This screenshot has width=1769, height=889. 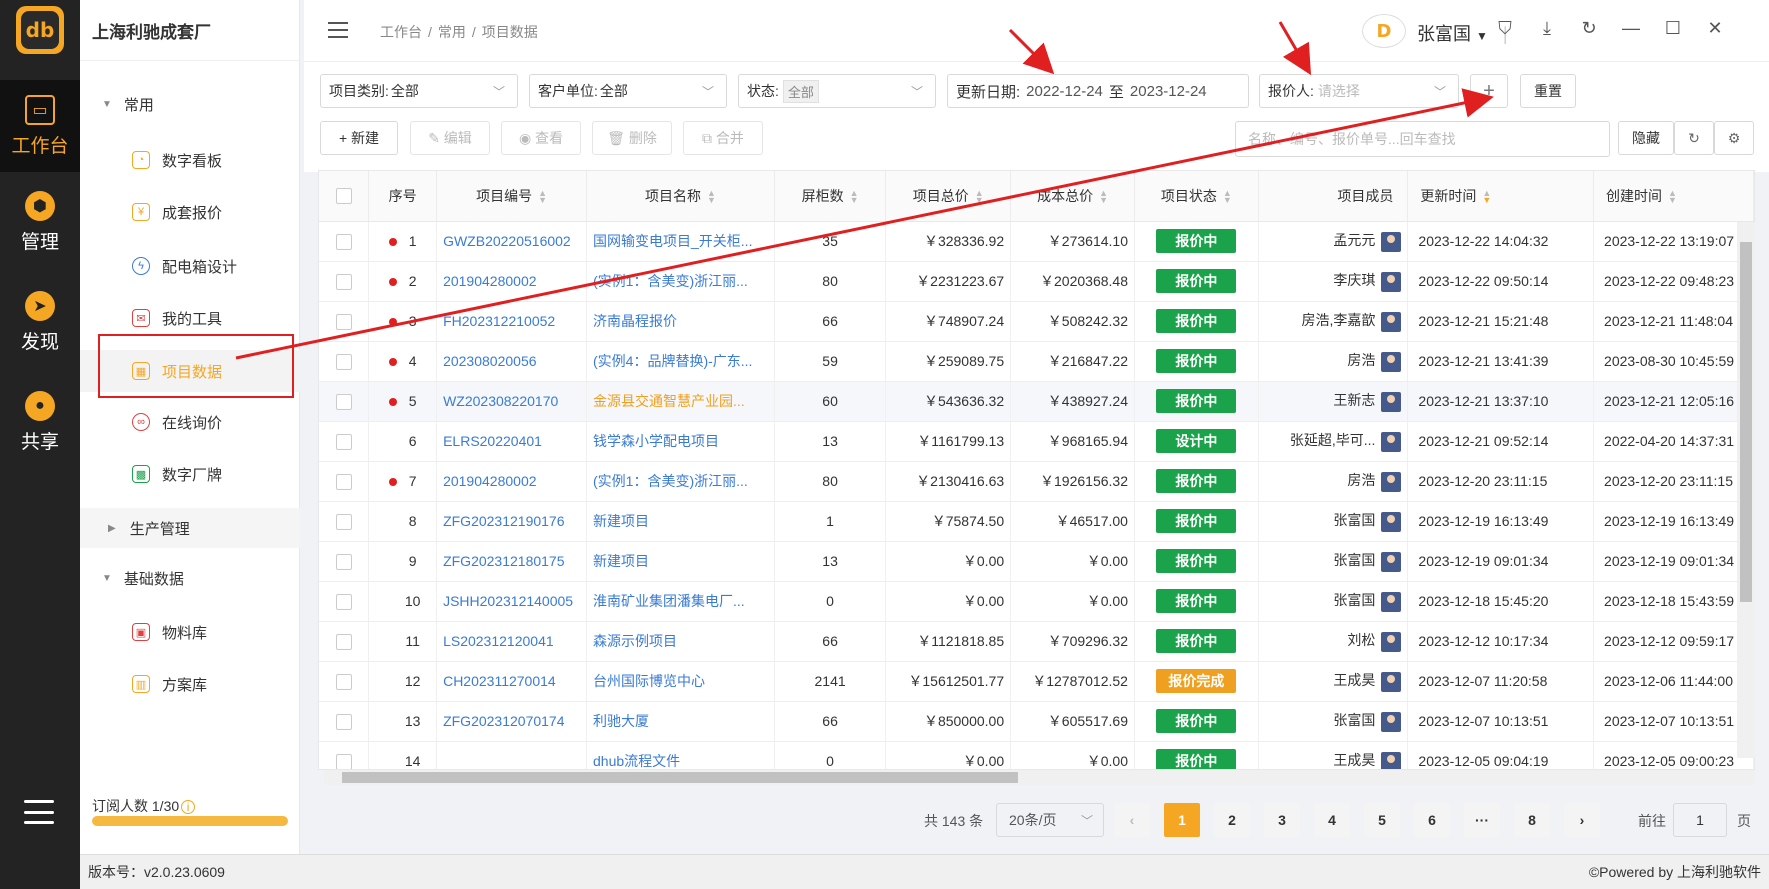 What do you see at coordinates (1482, 820) in the screenshot?
I see `page-ellipsis: ···` at bounding box center [1482, 820].